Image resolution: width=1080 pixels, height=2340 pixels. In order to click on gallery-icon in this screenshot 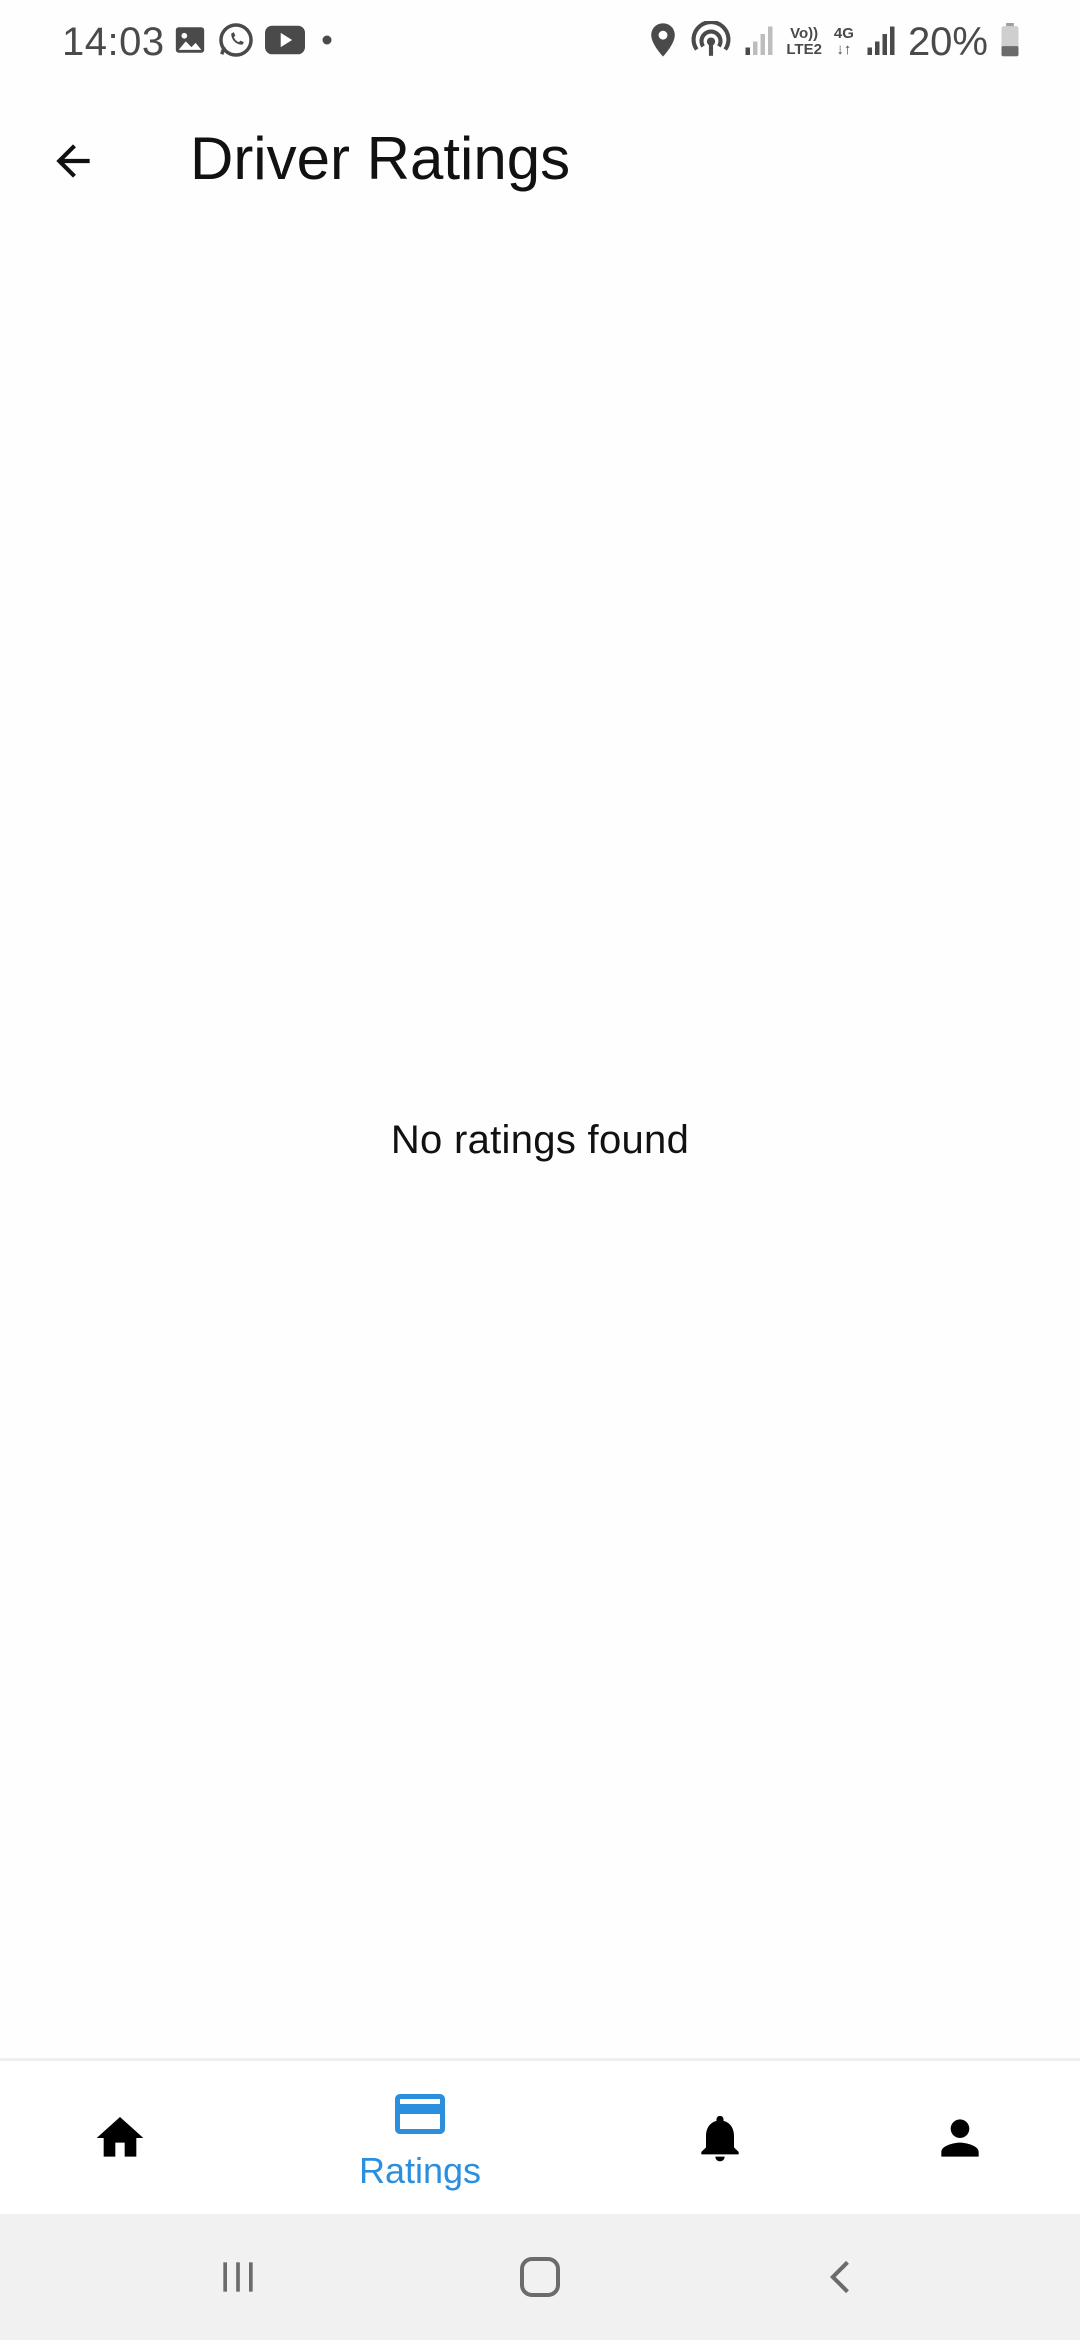, I will do `click(190, 42)`.